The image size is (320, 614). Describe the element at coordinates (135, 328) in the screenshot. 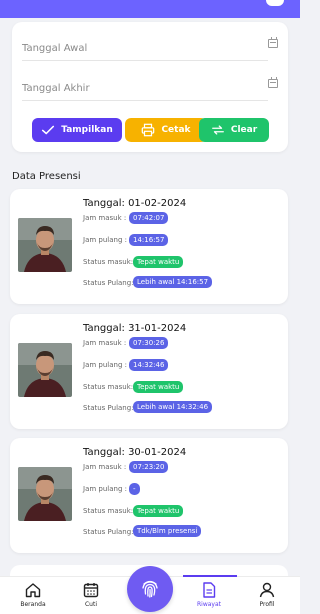

I see `record-date: Tanggal: 31-01-2024` at that location.